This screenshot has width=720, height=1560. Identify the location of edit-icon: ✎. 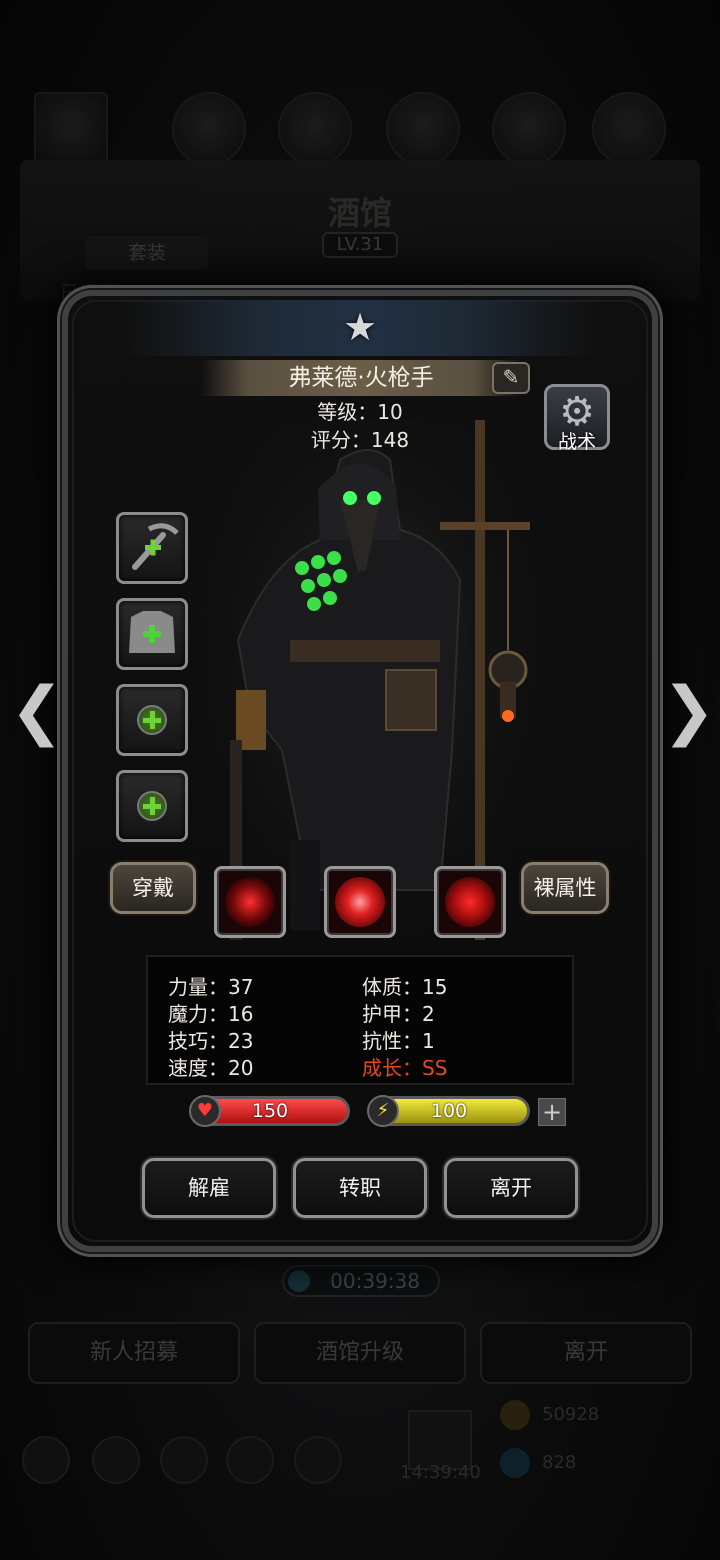
(511, 377).